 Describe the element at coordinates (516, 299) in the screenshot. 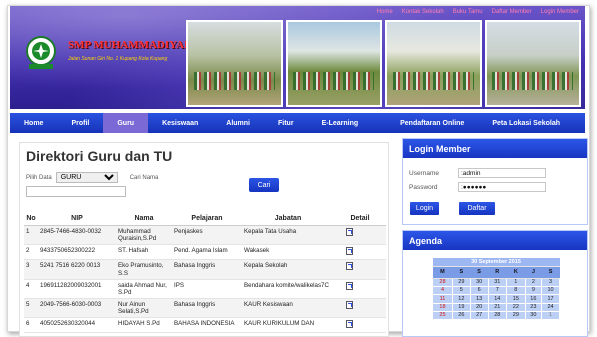

I see `calendar-day: 15` at that location.